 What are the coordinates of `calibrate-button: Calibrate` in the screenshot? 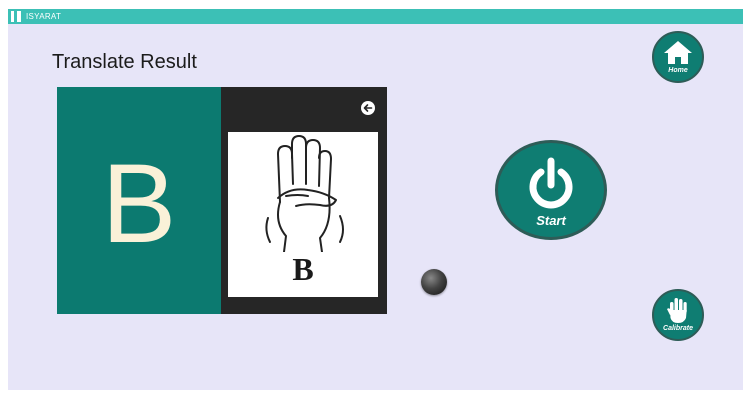 It's located at (678, 315).